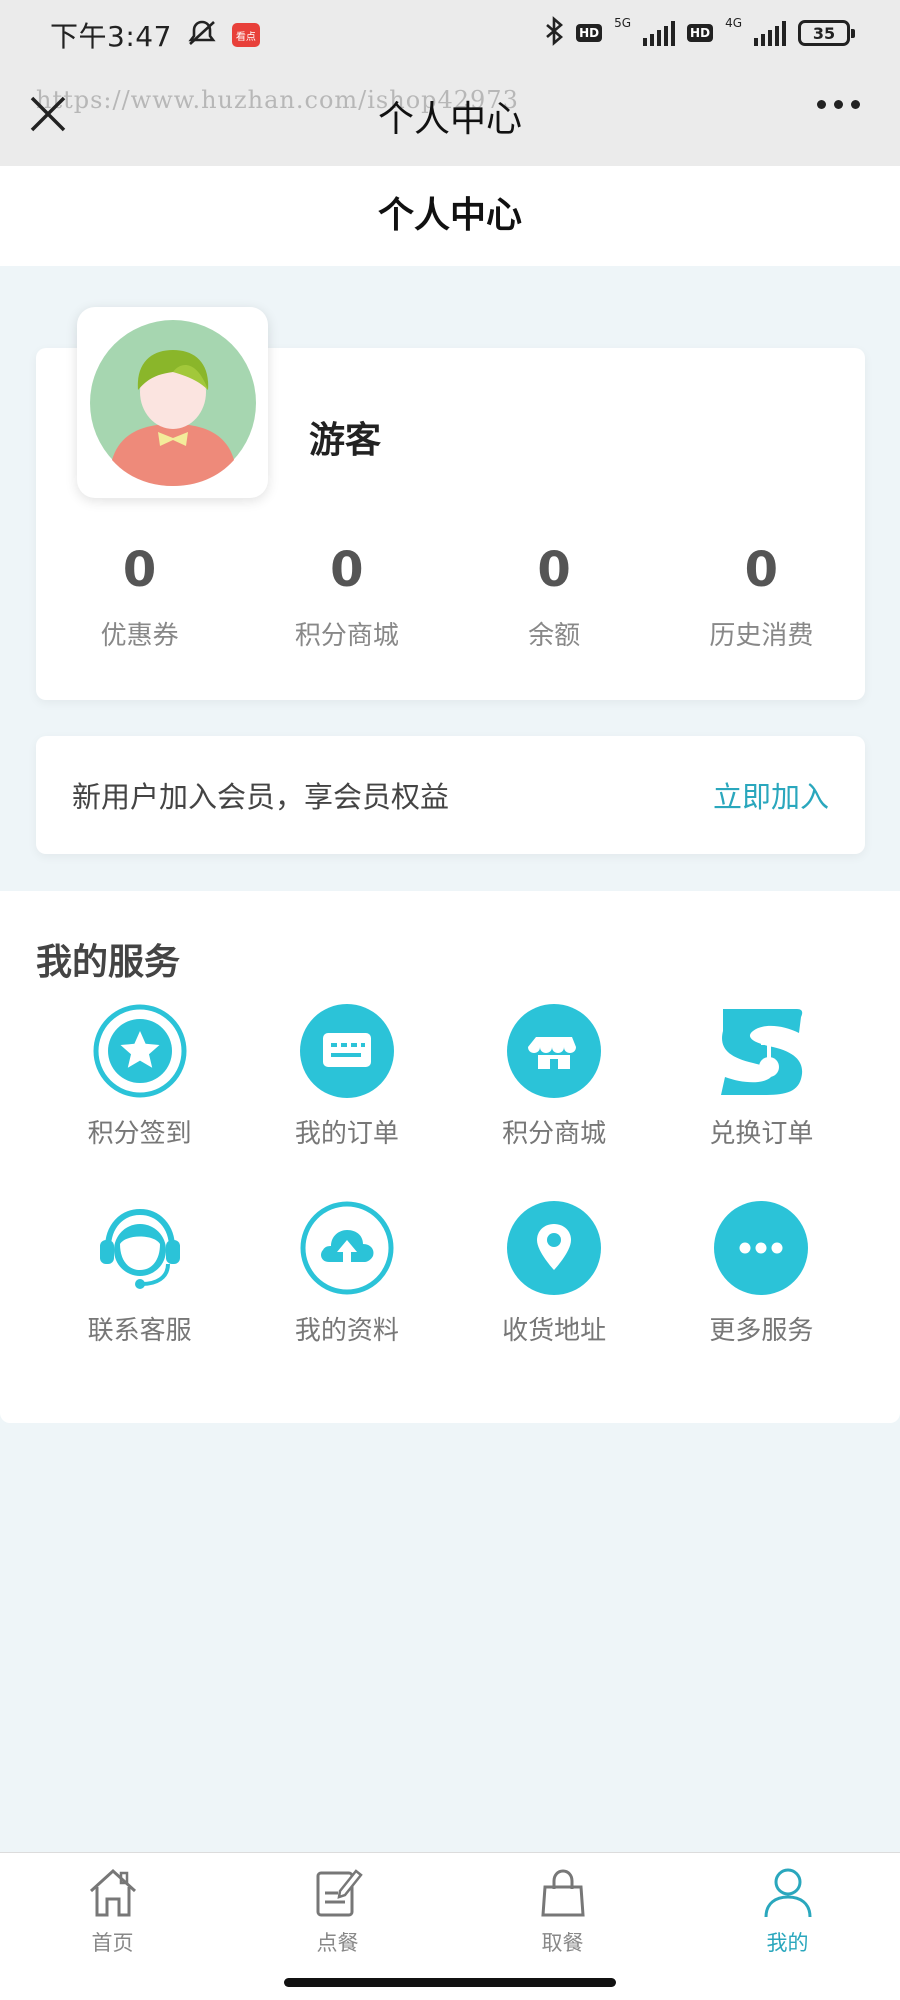 This screenshot has height=2000, width=900. What do you see at coordinates (838, 104) in the screenshot?
I see `more-menu-icon` at bounding box center [838, 104].